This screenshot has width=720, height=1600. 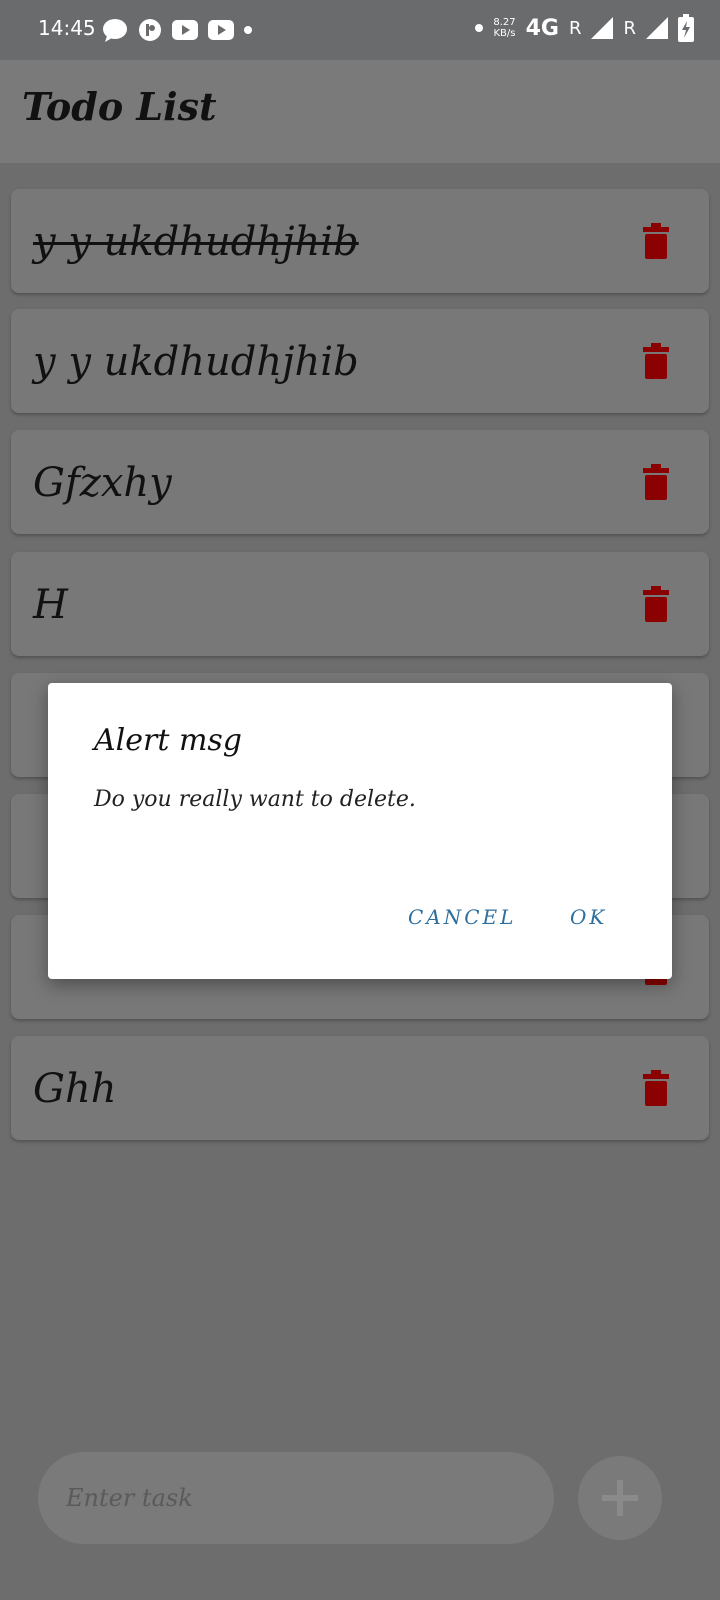 I want to click on status-right: 8.27 KB/s 4G R R, so click(x=584, y=28).